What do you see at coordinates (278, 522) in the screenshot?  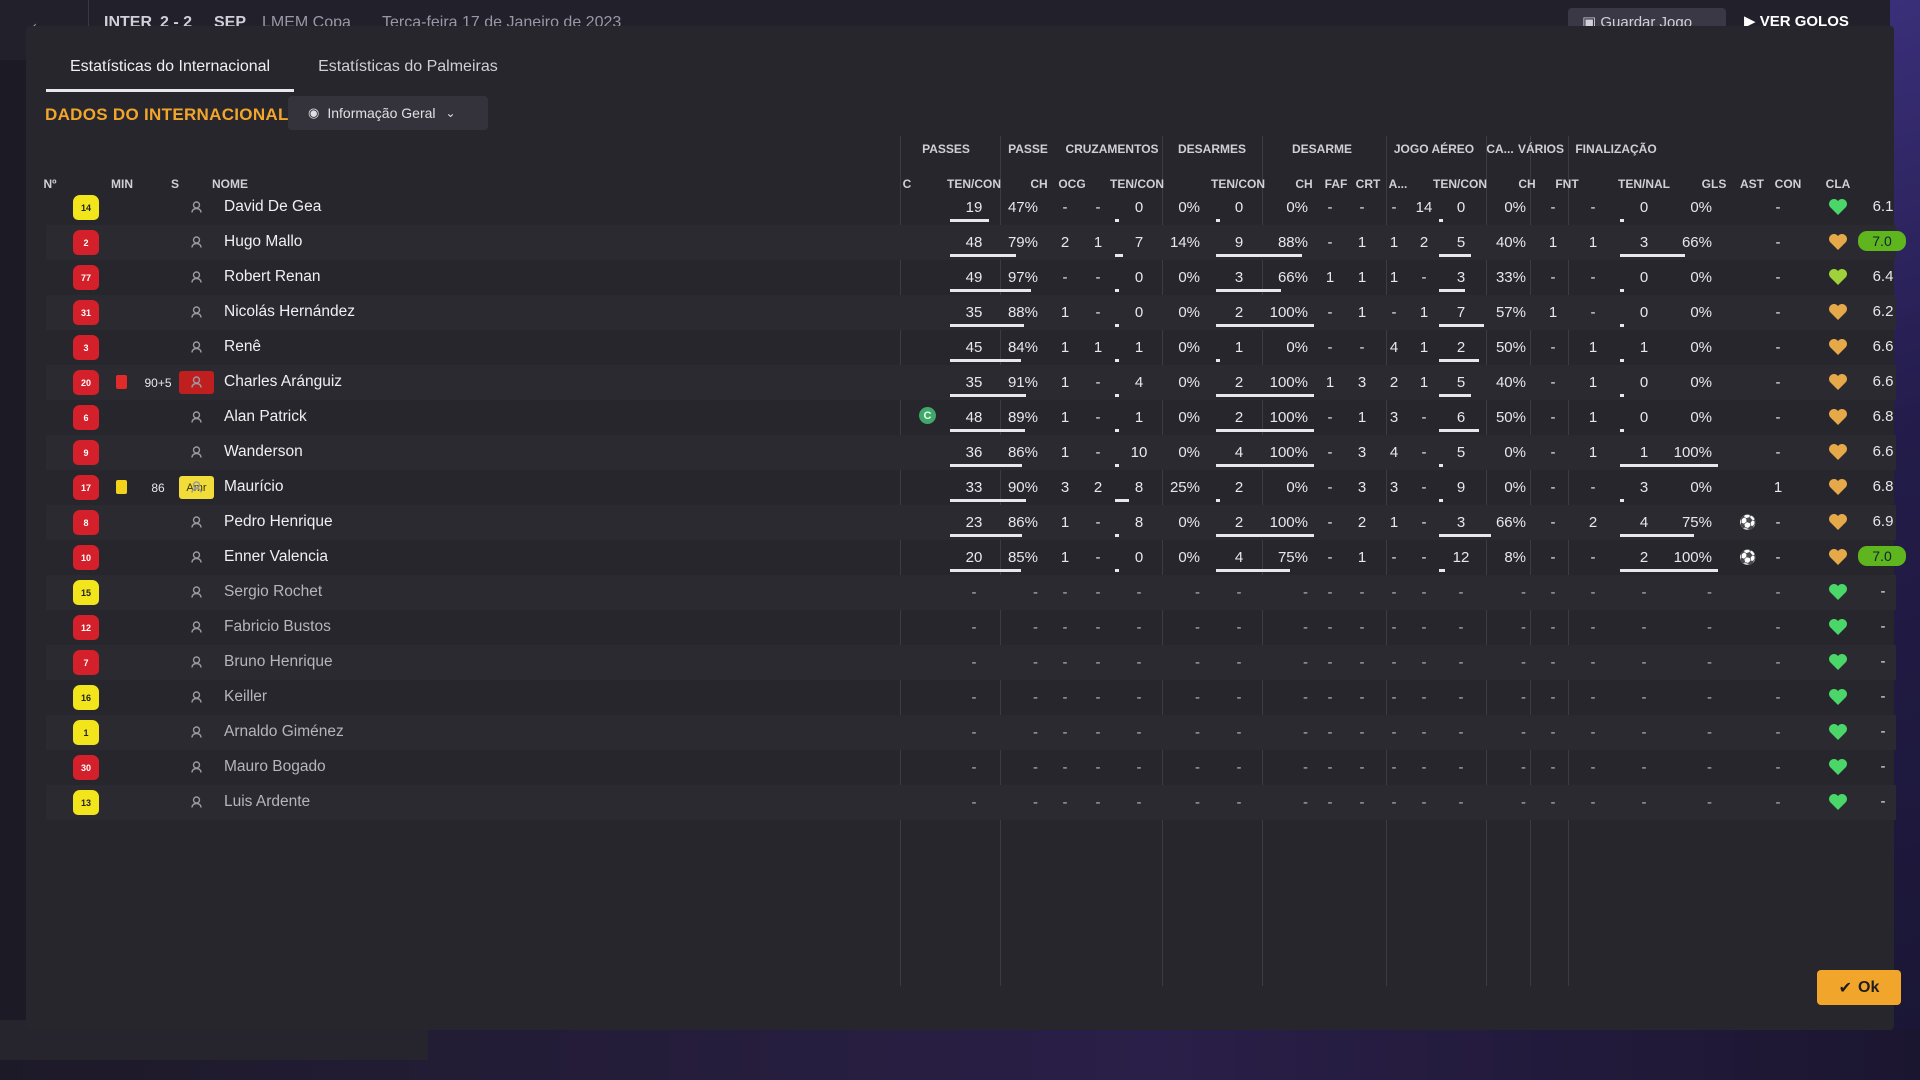 I see `player-name: Pedro Henrique` at bounding box center [278, 522].